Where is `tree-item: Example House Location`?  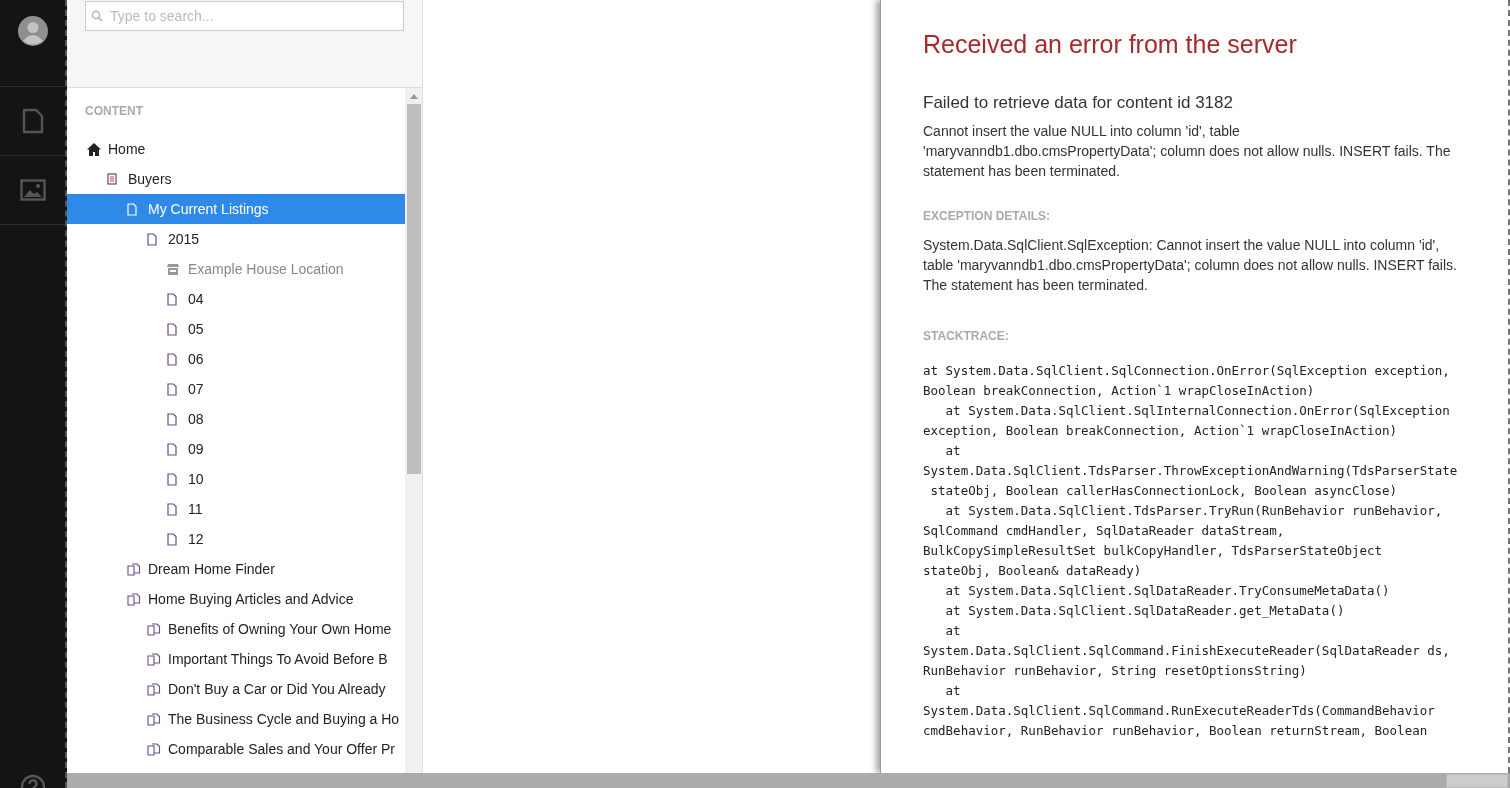 tree-item: Example House Location is located at coordinates (236, 269).